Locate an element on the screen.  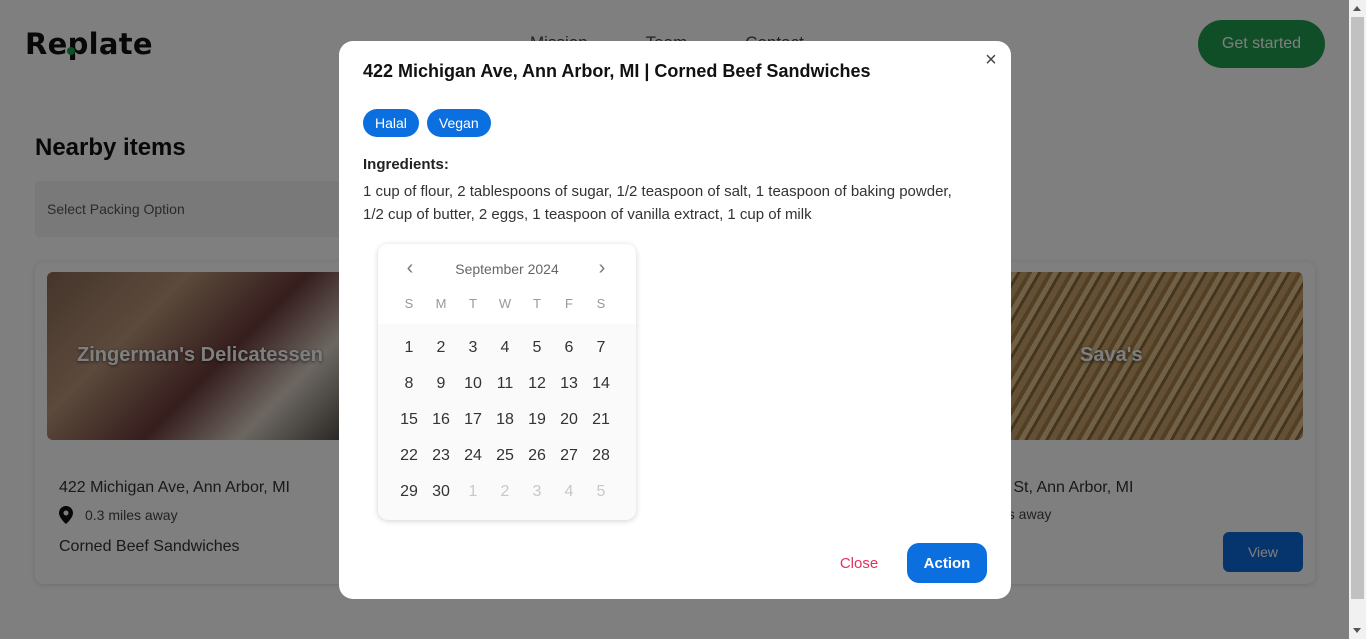
calendar-day: 16 is located at coordinates (441, 426).